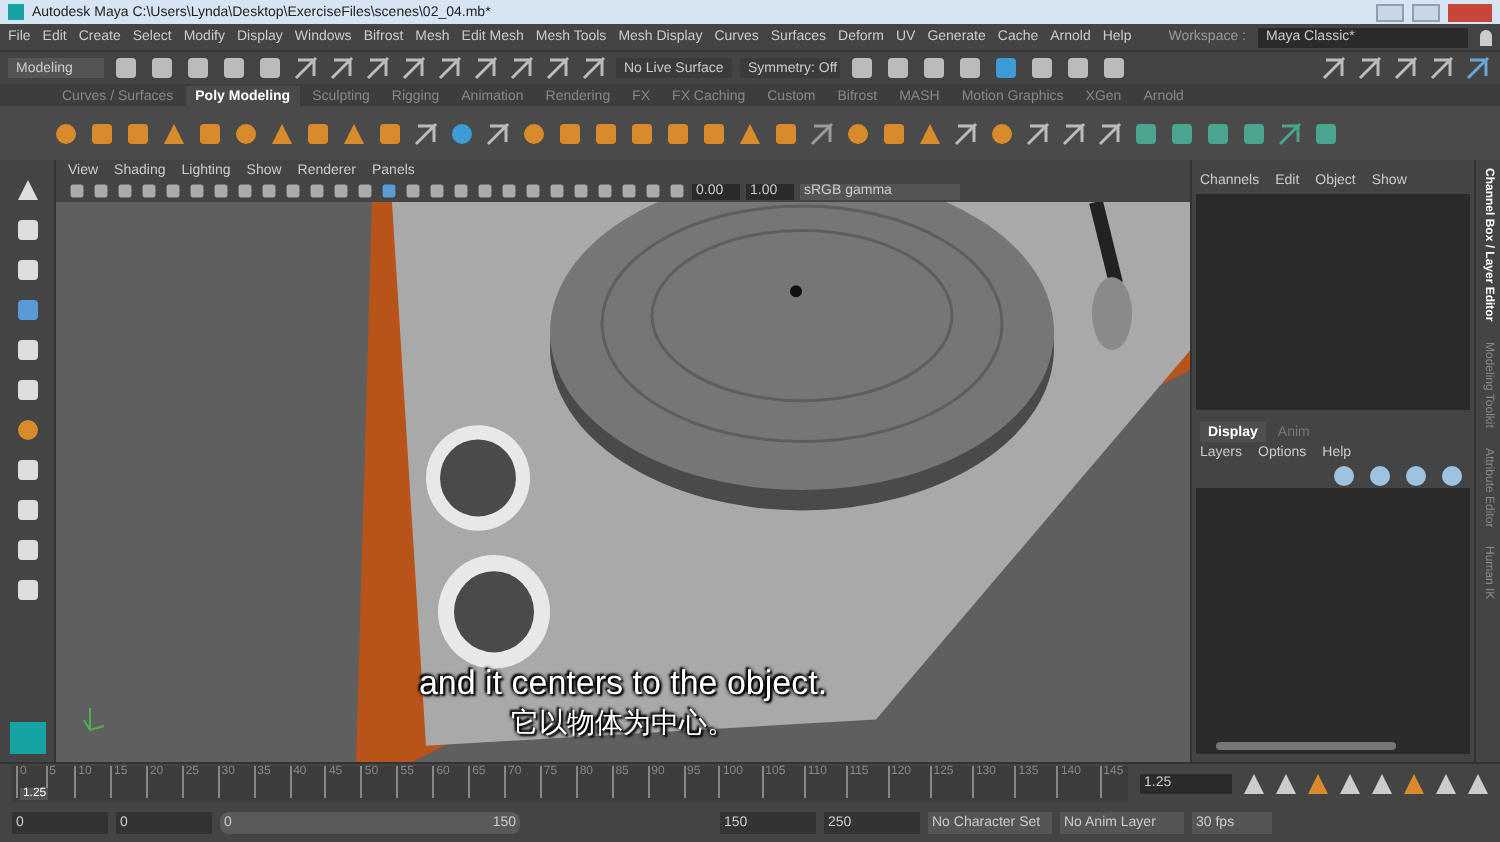 The image size is (1500, 842). Describe the element at coordinates (1470, 12) in the screenshot. I see `close-button` at that location.